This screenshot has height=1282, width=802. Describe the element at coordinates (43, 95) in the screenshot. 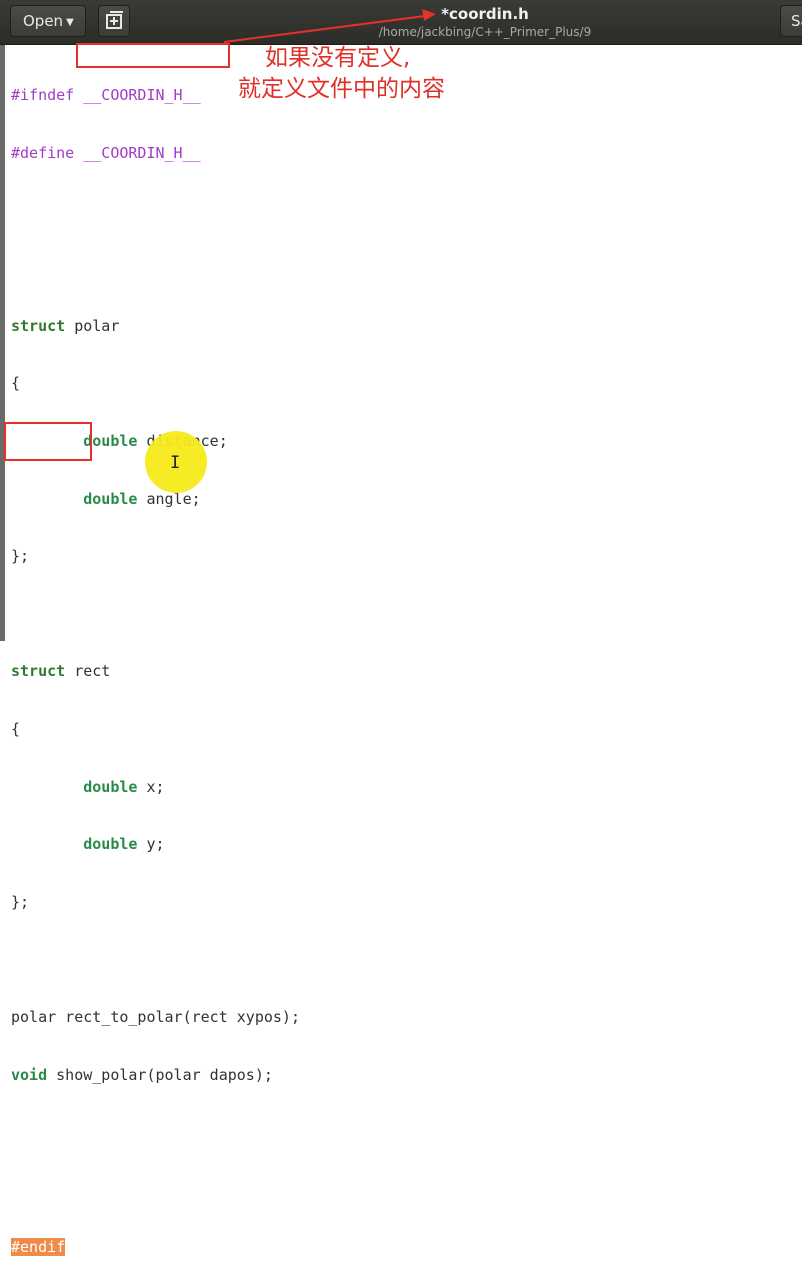

I see `preprocessor-directive: #ifndef` at that location.